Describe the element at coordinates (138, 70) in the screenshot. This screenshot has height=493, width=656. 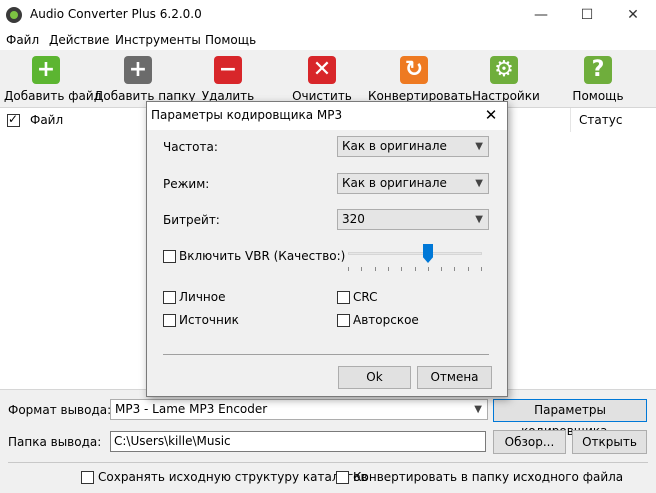
I see `add-folder-icon: +` at that location.